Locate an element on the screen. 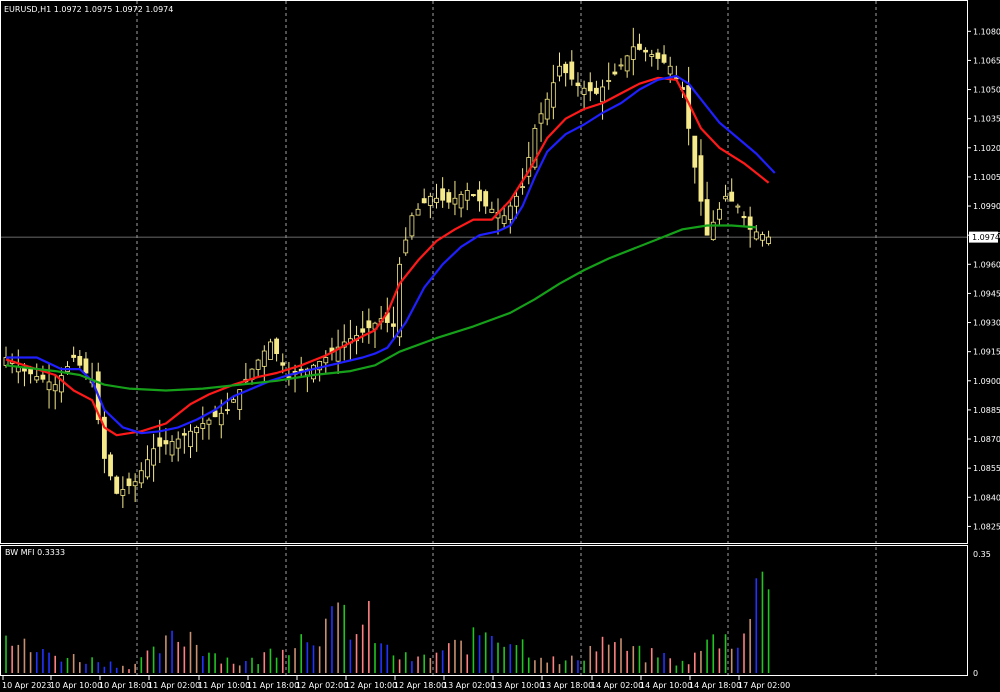 Image resolution: width=1000 pixels, height=692 pixels. indicator-title: BW MFI 0.3333 is located at coordinates (35, 552).